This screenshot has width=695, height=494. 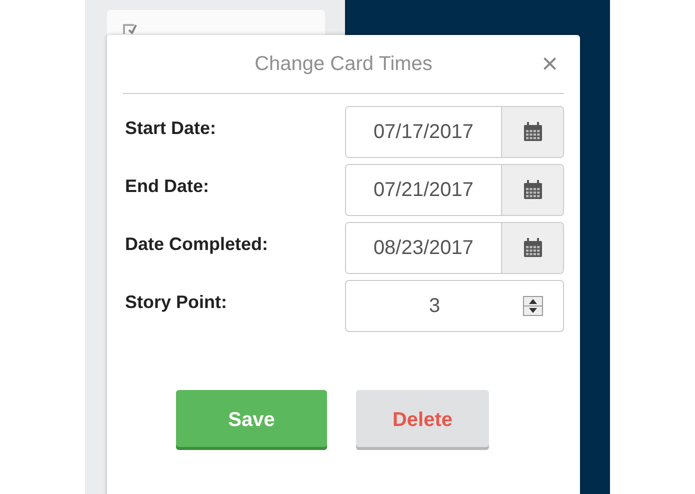 What do you see at coordinates (170, 128) in the screenshot?
I see `field-label: Start Date:` at bounding box center [170, 128].